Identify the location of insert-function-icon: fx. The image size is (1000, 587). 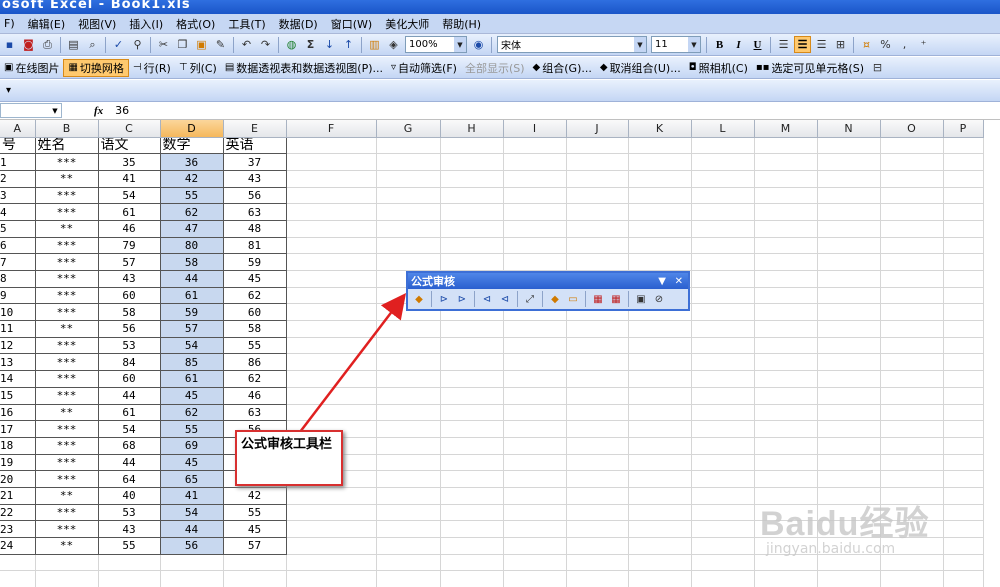
(98, 111).